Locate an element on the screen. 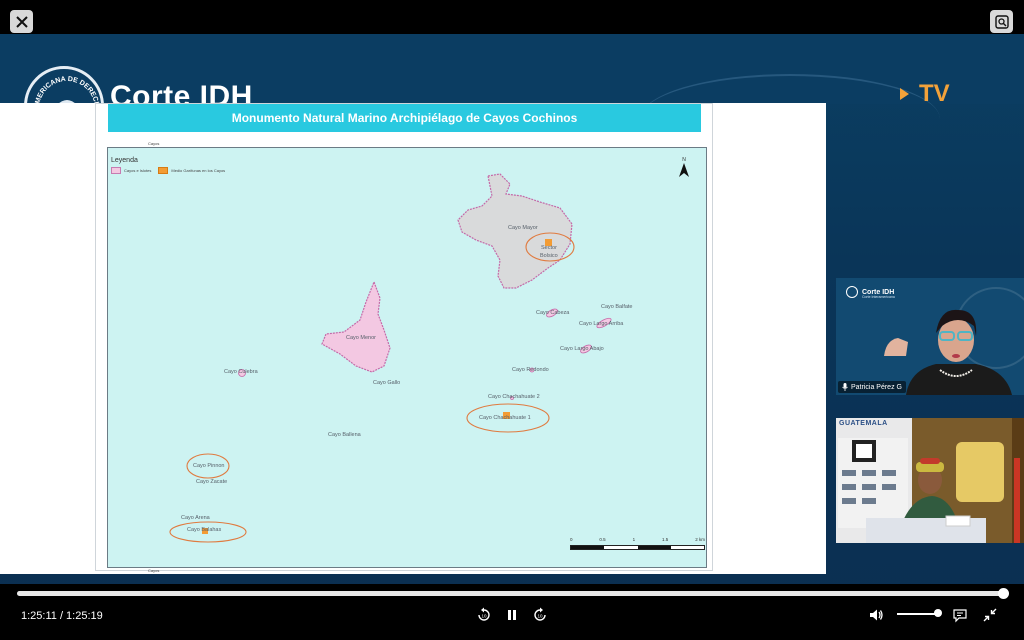 The height and width of the screenshot is (640, 1024). speaker-figure is located at coordinates (954, 341).